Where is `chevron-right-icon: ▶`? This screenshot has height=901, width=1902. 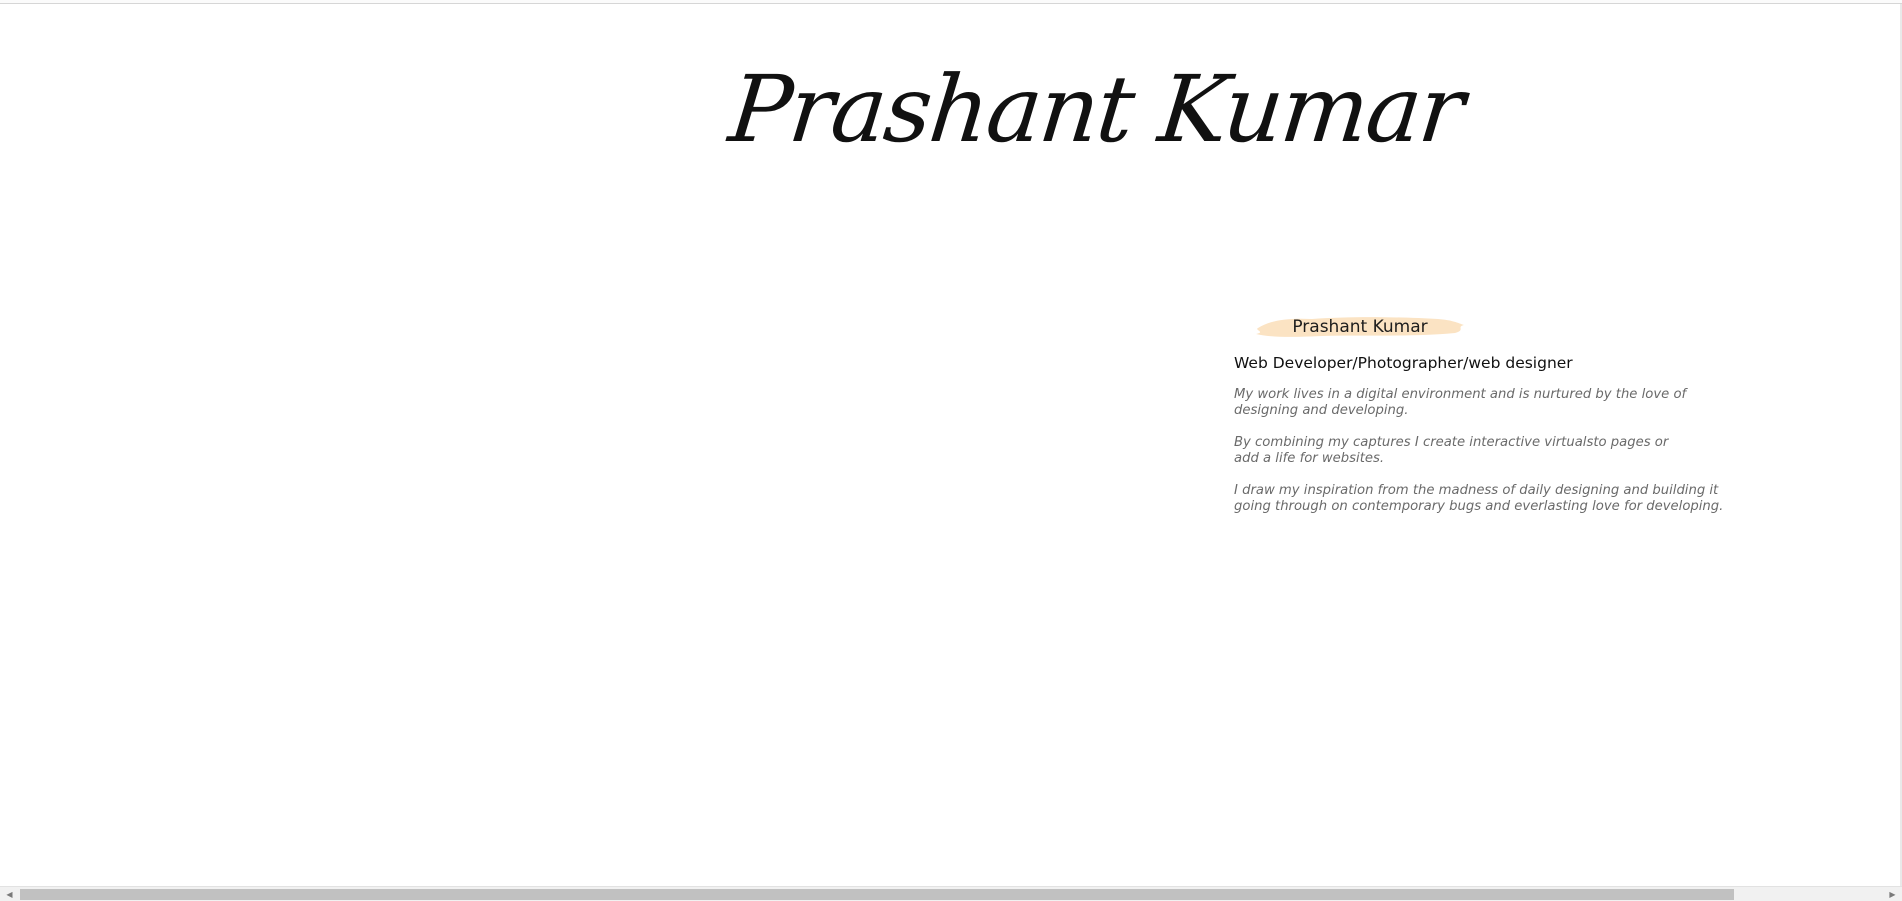 chevron-right-icon: ▶ is located at coordinates (1892, 894).